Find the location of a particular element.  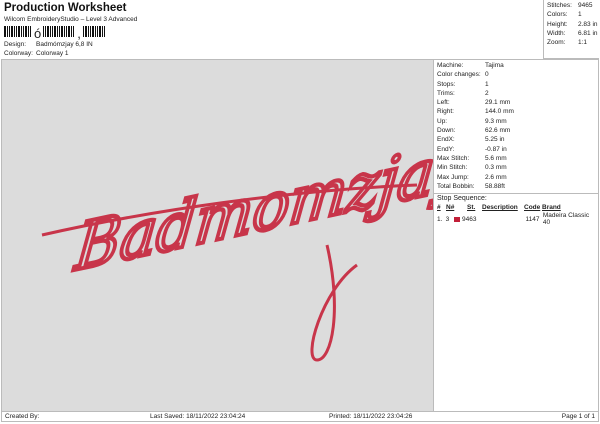

info-label: Machine: is located at coordinates (450, 65).